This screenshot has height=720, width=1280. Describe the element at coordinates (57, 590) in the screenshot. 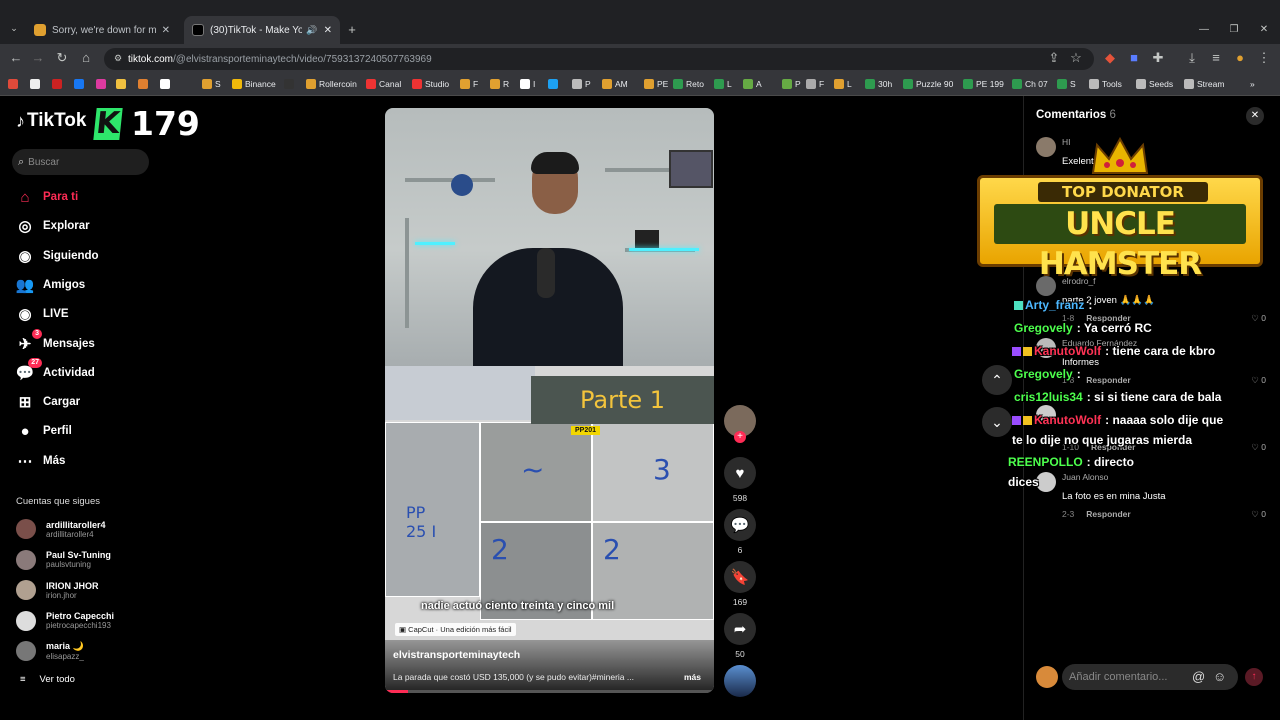

I see `following-account: IRION JHOR irion.jhor` at that location.